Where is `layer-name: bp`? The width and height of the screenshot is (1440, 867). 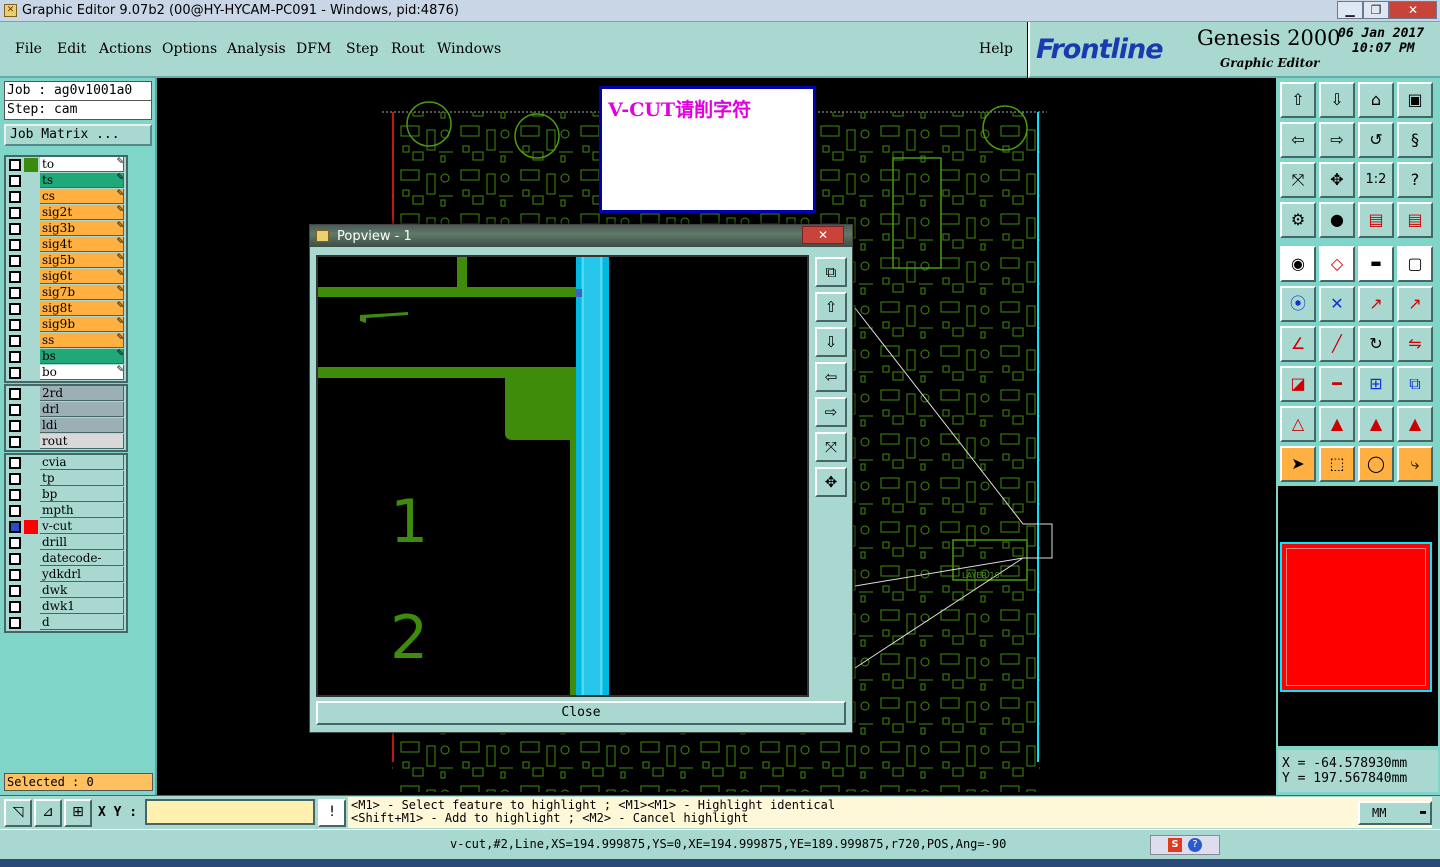
layer-name: bp is located at coordinates (82, 494).